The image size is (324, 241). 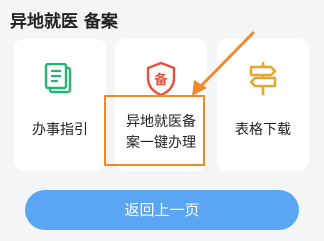 I want to click on document-list-icon, so click(x=58, y=78).